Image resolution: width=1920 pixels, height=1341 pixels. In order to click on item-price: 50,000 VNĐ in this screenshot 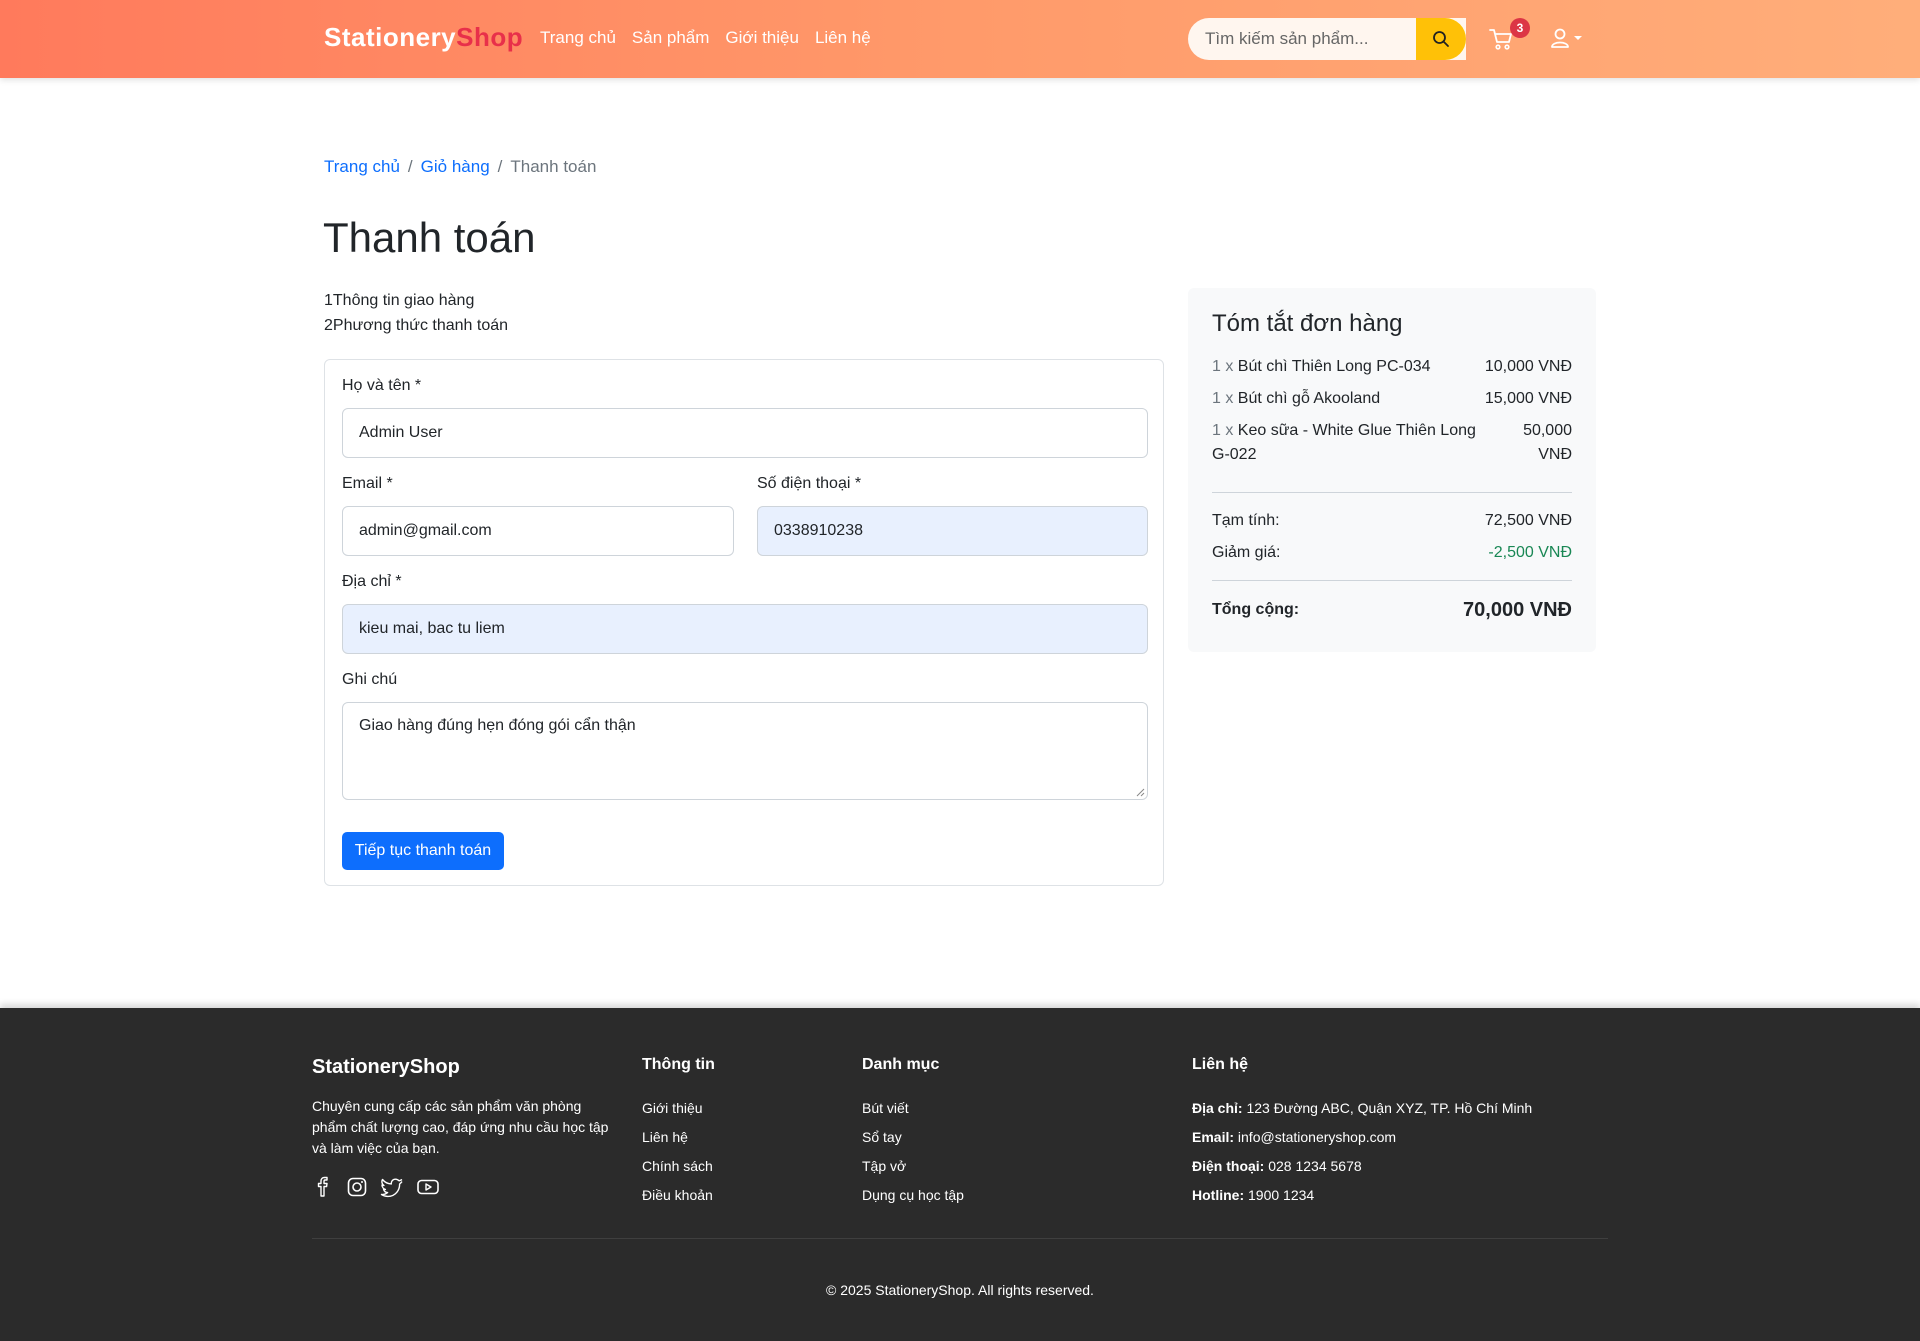, I will do `click(1547, 442)`.